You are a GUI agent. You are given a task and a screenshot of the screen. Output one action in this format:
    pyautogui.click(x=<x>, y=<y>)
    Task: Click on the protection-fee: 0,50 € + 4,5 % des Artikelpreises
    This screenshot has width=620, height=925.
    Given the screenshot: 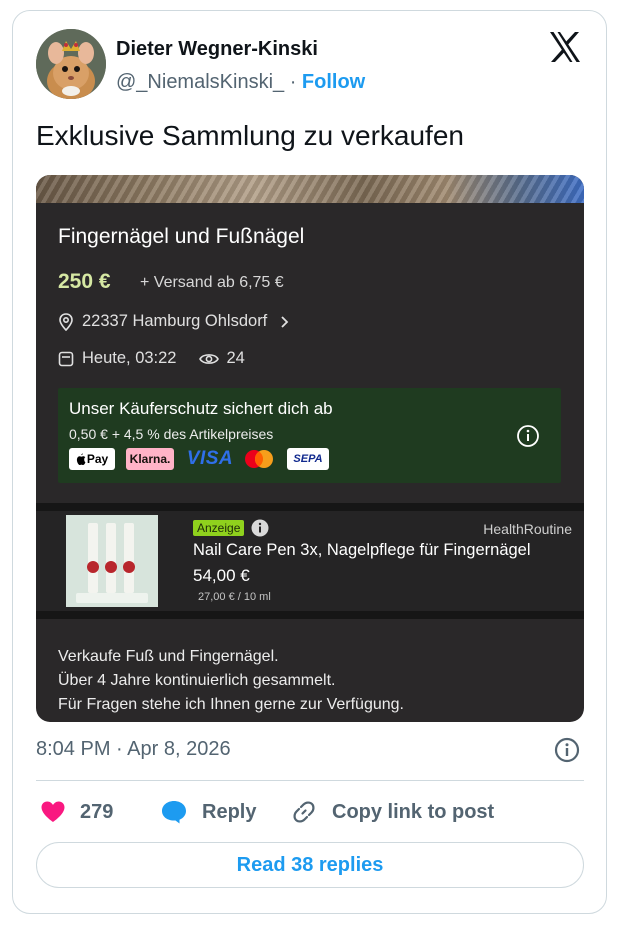 What is the action you would take?
    pyautogui.click(x=171, y=434)
    